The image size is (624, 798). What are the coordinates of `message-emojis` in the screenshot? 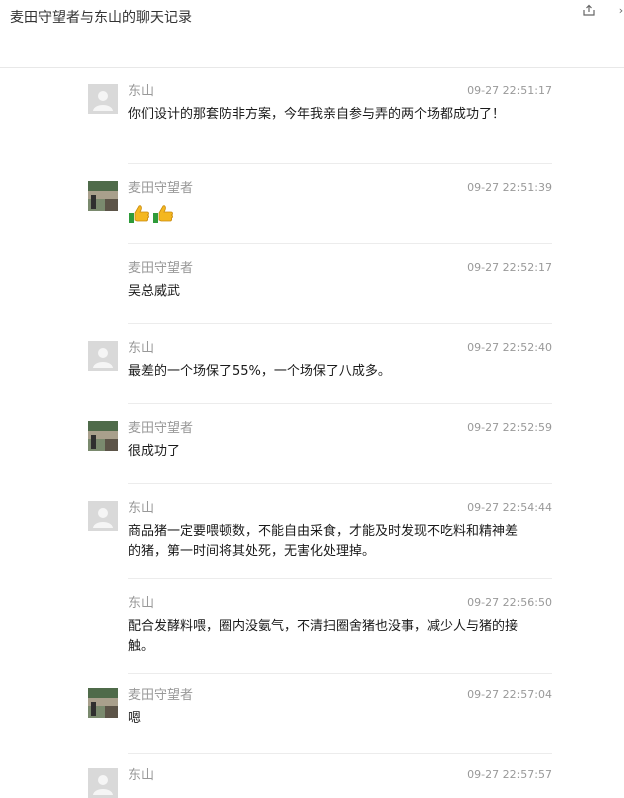 It's located at (328, 217).